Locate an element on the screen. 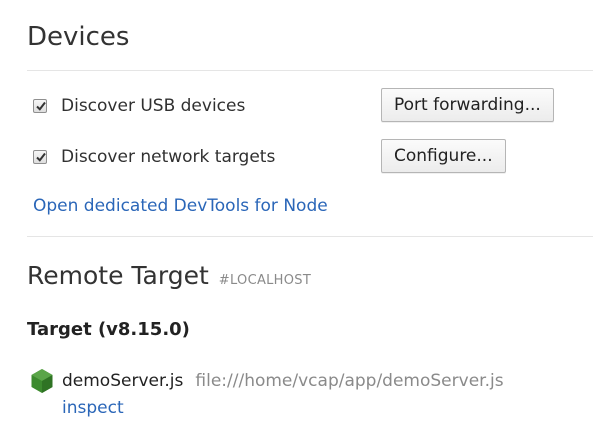 This screenshot has height=439, width=593. devices-title: Devices is located at coordinates (78, 37).